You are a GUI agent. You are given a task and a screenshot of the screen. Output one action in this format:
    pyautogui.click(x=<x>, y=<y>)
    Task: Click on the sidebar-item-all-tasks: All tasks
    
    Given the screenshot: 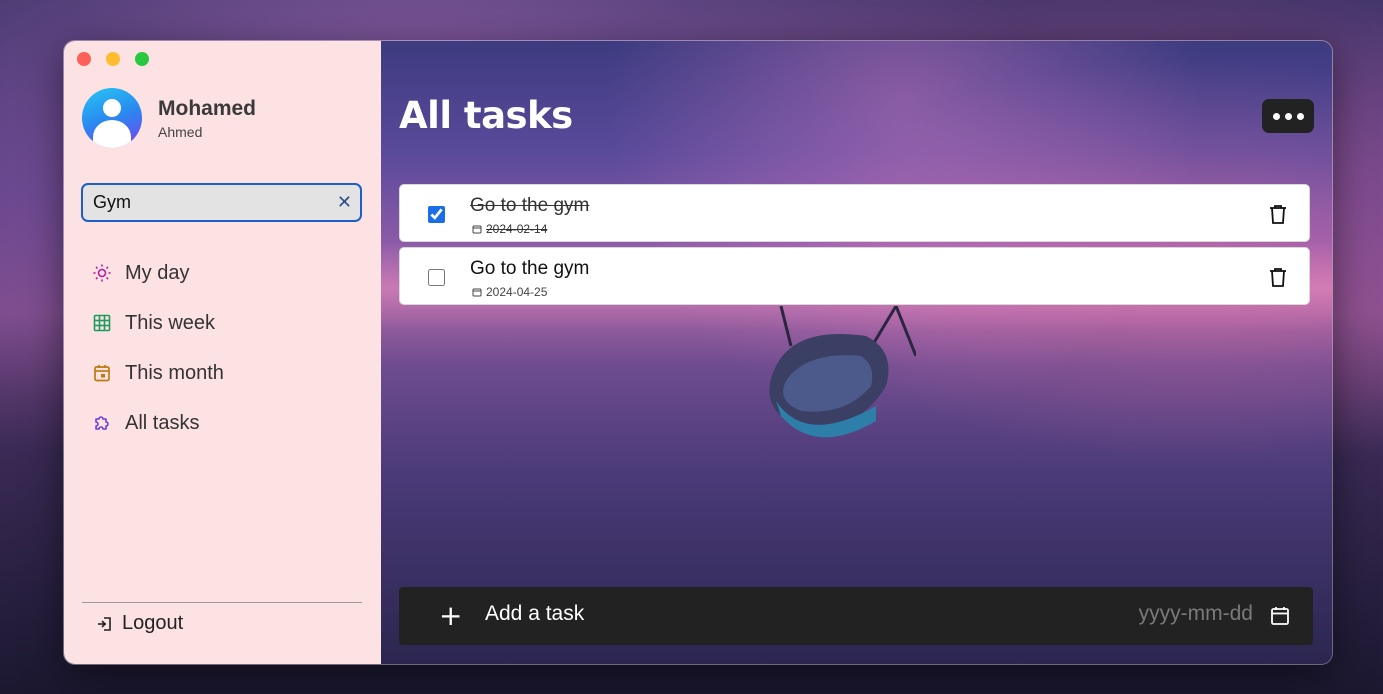 What is the action you would take?
    pyautogui.click(x=158, y=423)
    